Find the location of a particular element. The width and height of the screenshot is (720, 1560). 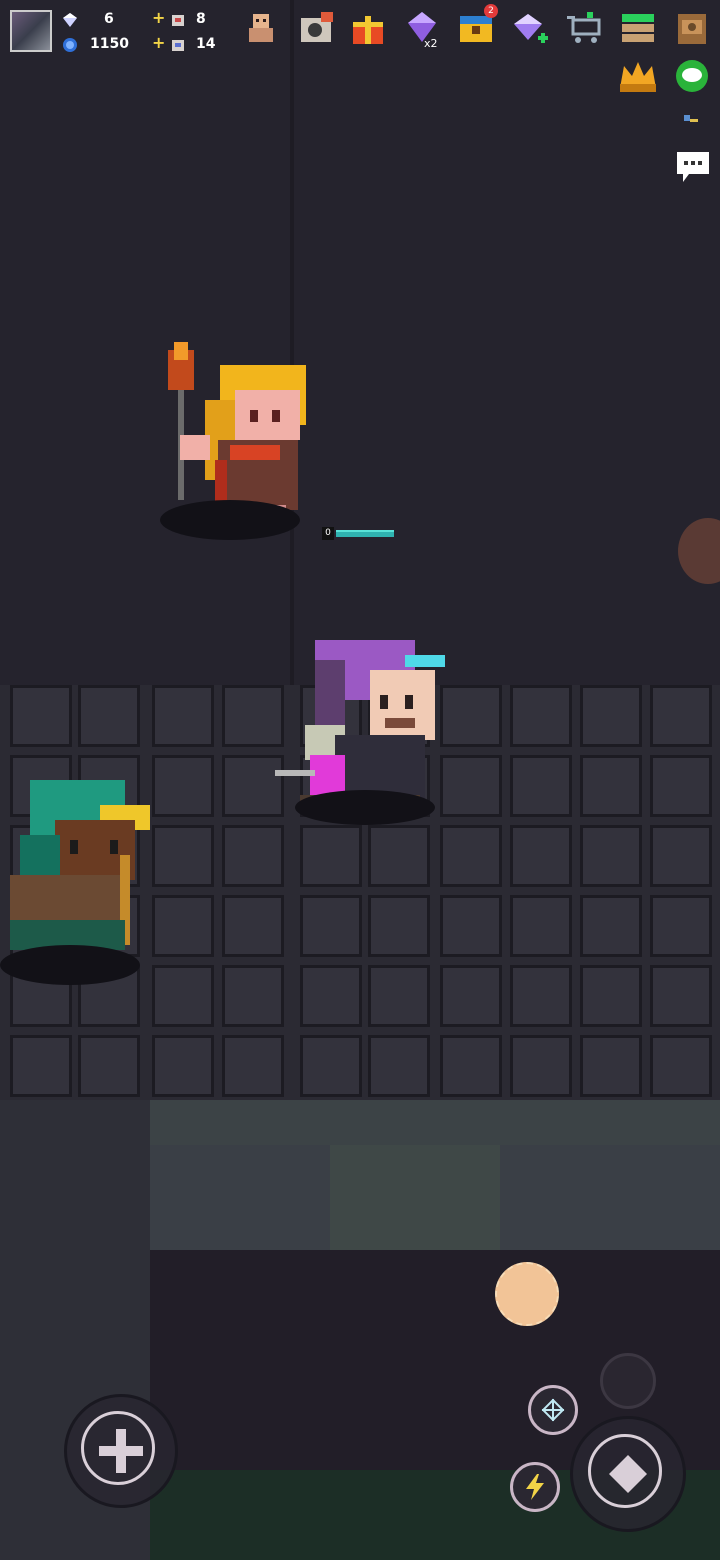

crown-button is located at coordinates (638, 76).